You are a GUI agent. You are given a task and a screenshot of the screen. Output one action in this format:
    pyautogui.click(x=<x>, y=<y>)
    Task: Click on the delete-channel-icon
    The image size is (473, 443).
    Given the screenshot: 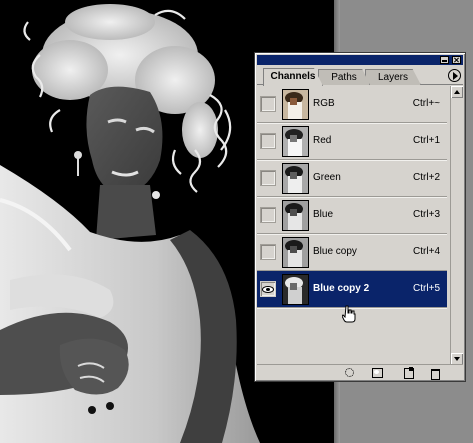 What is the action you would take?
    pyautogui.click(x=435, y=373)
    